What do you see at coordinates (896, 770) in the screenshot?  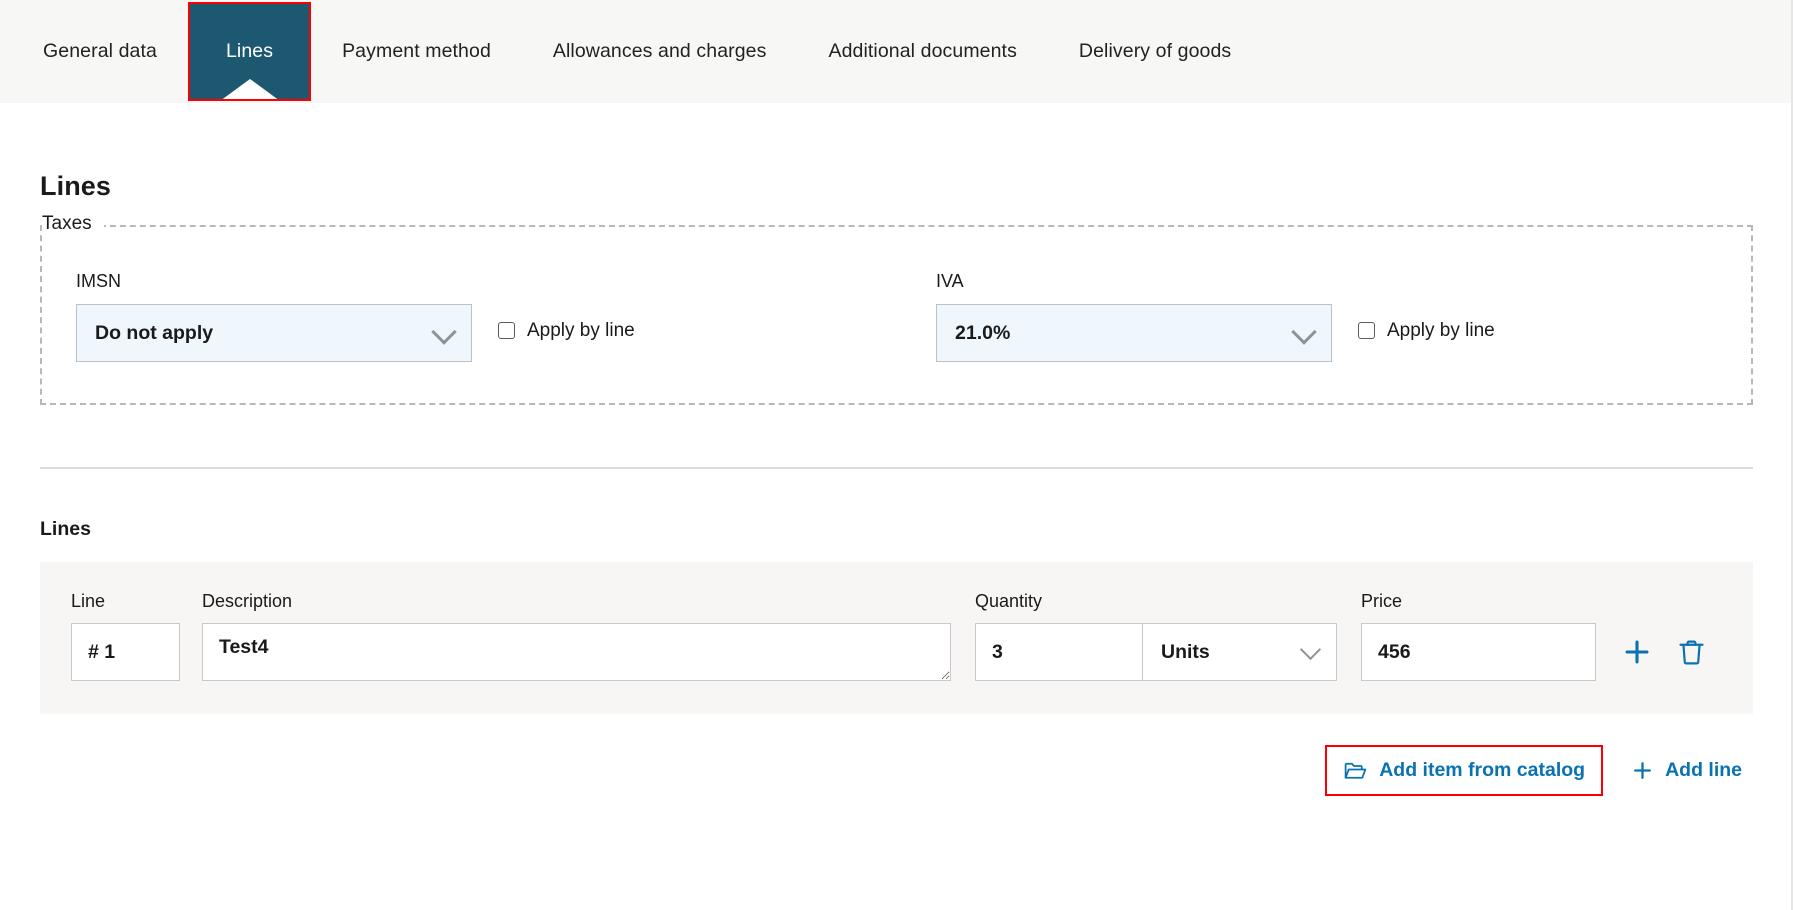 I see `lines-bottom-actions: Add item from catalog Add line` at bounding box center [896, 770].